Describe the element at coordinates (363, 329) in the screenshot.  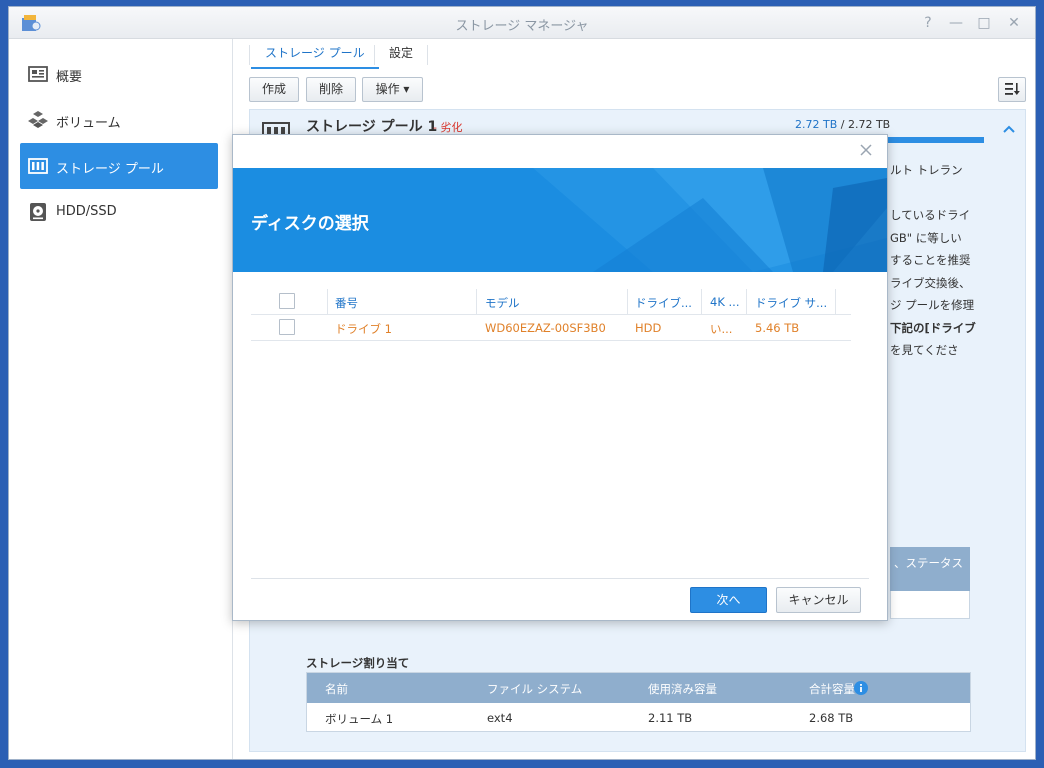
I see `drive-number: ドライブ 1` at that location.